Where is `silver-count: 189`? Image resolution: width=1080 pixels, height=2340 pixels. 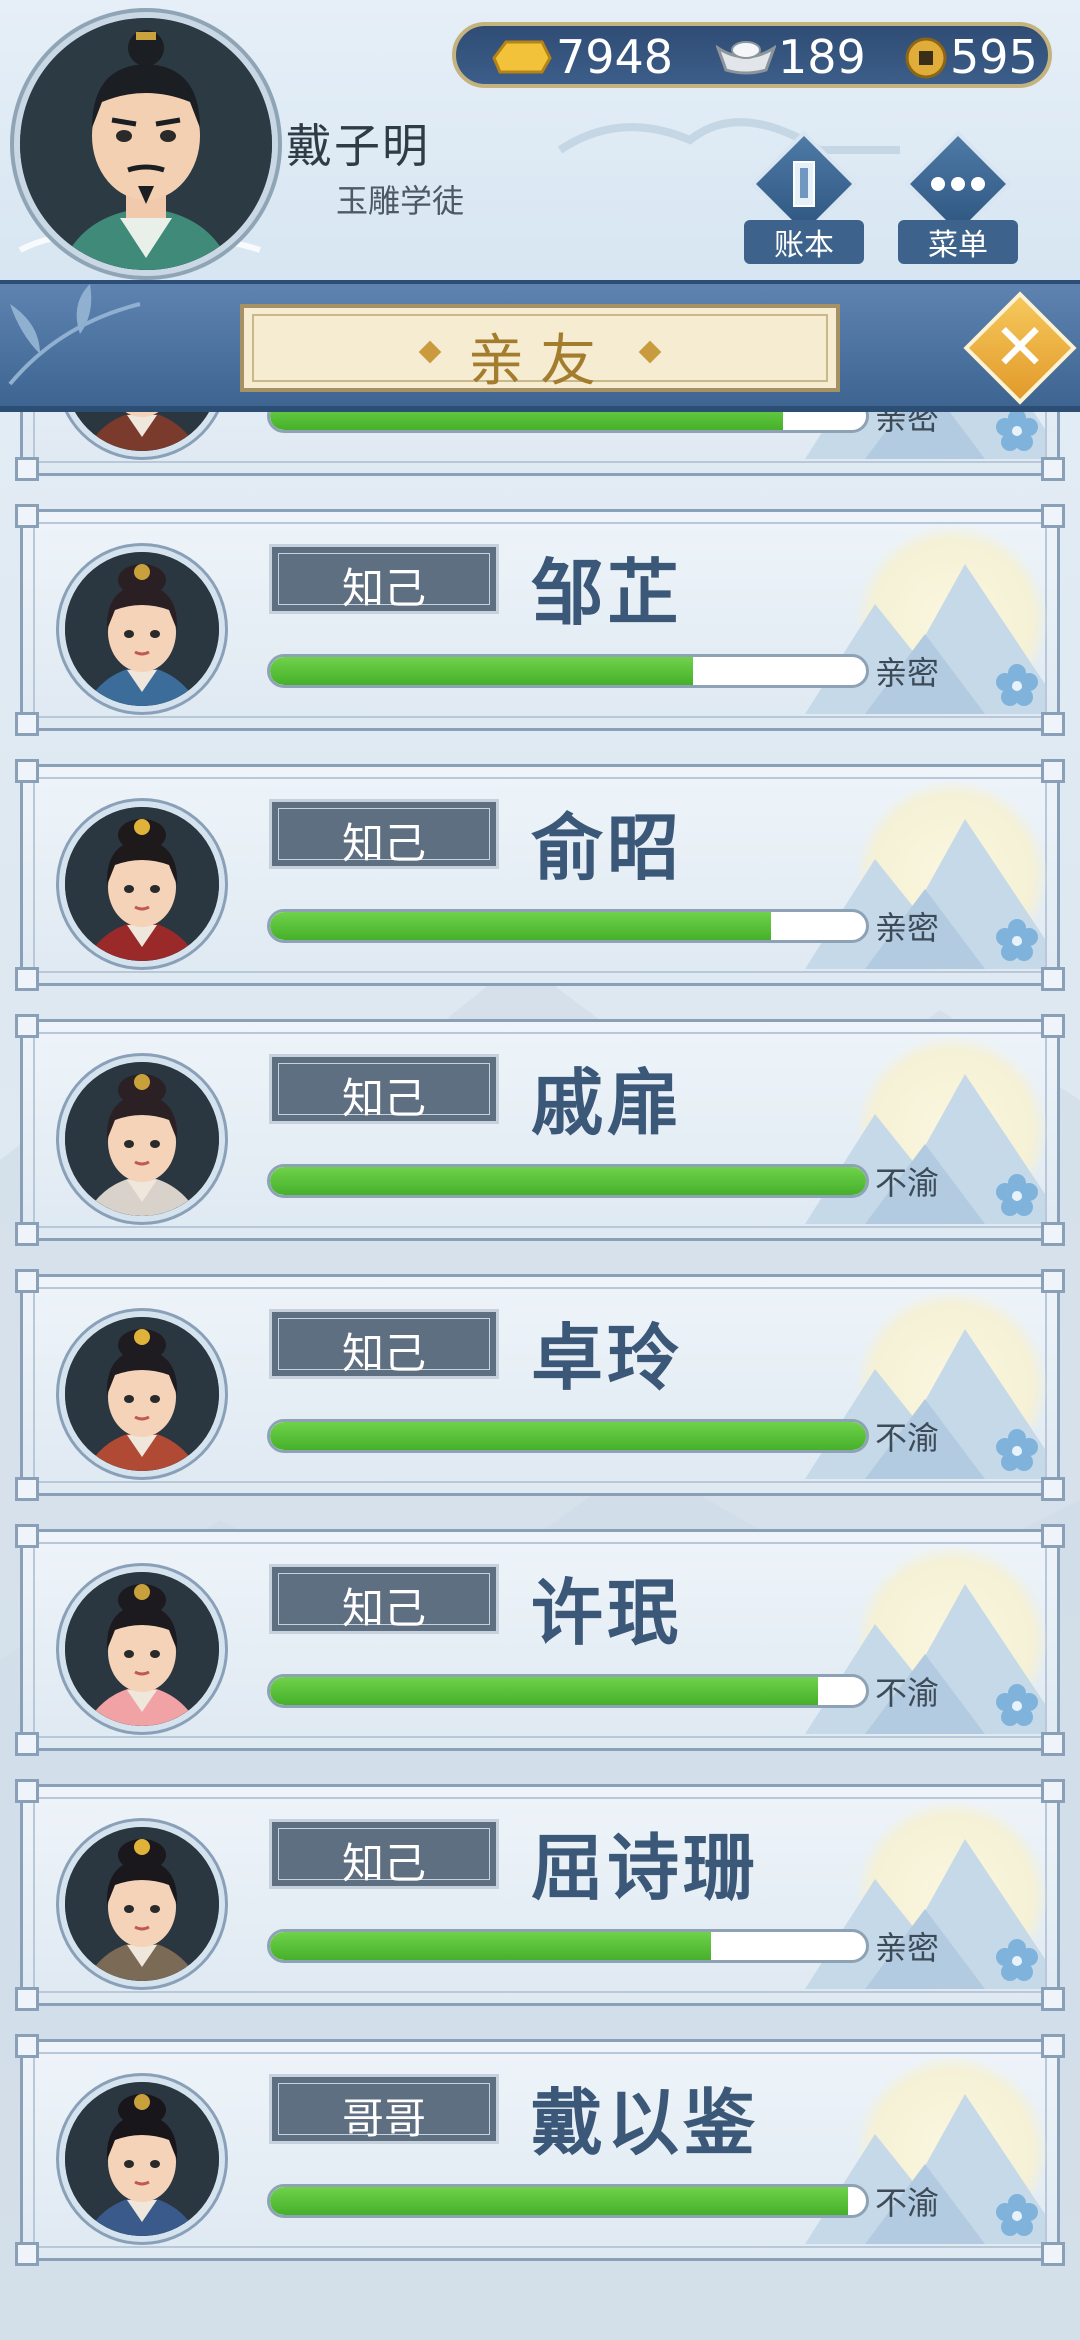
silver-count: 189 is located at coordinates (822, 57).